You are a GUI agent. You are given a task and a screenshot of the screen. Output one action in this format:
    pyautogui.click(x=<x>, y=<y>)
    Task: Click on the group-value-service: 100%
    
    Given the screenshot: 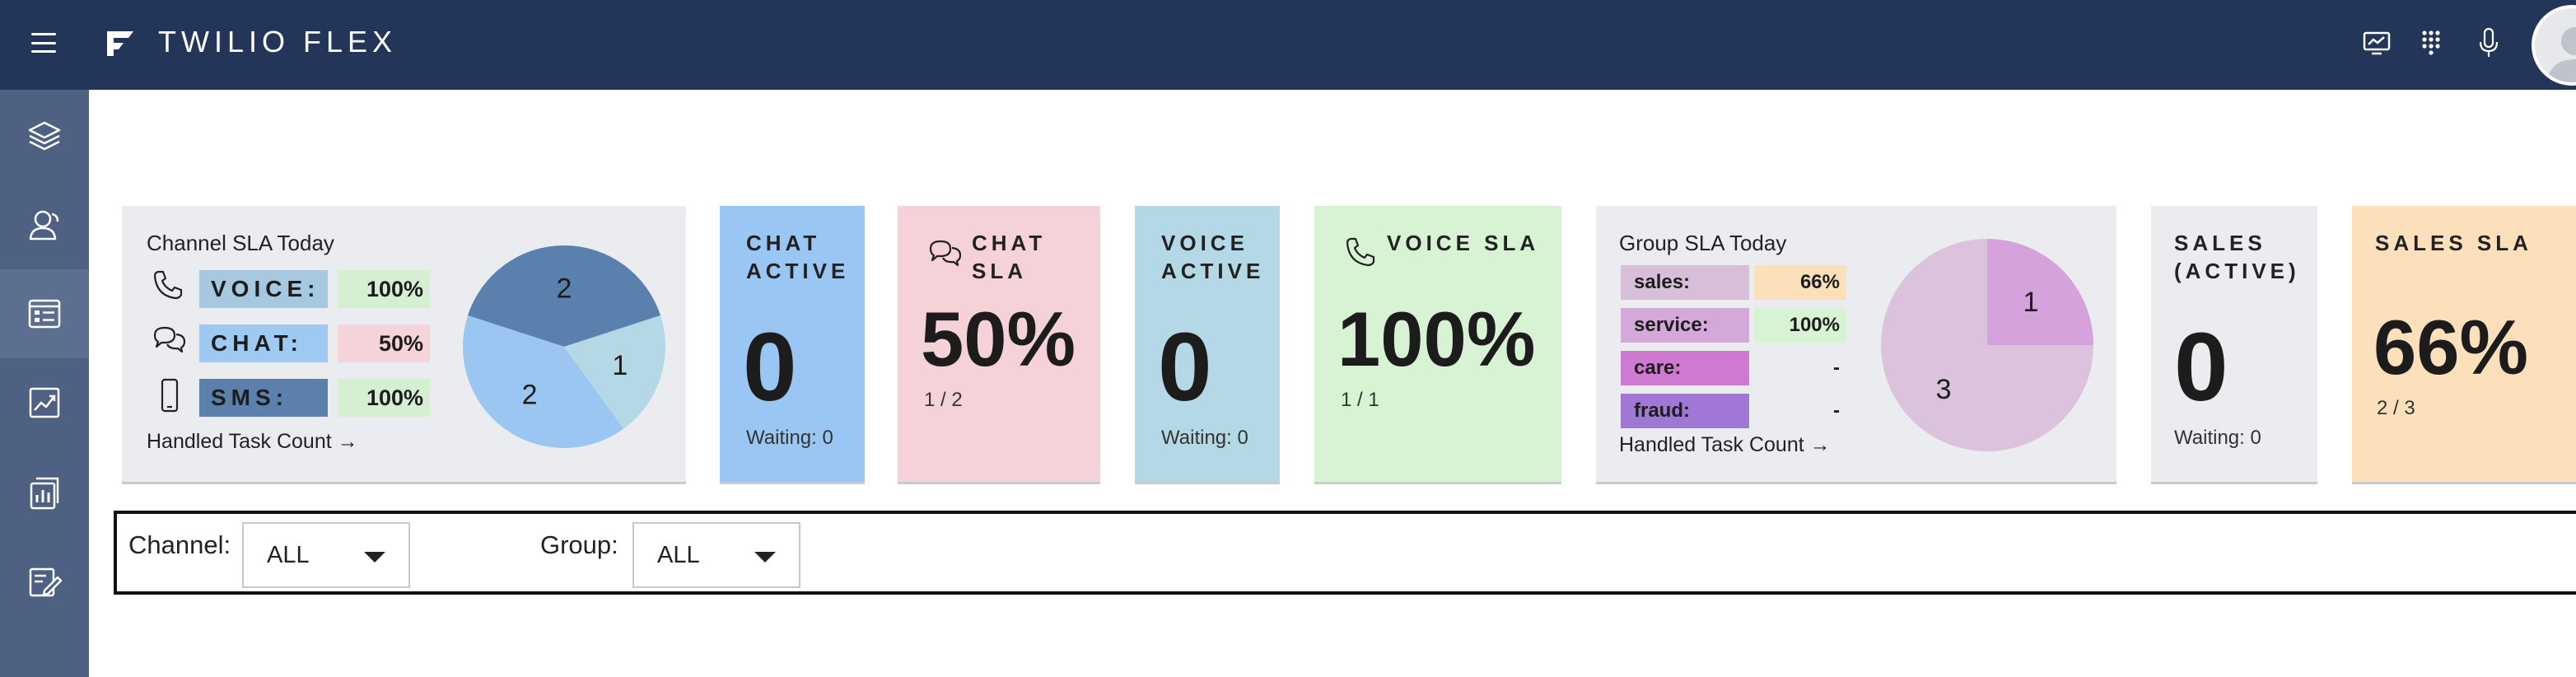 What is the action you would take?
    pyautogui.click(x=1800, y=326)
    